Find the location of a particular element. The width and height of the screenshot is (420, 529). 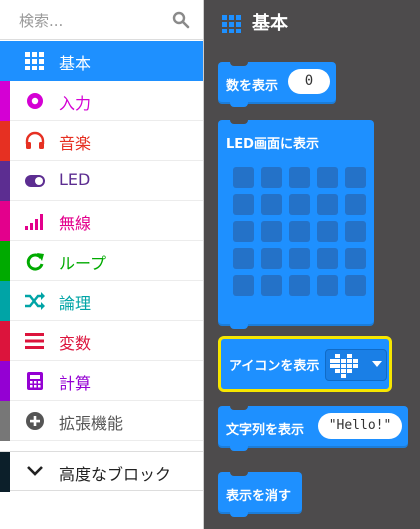

category-label: 音楽 is located at coordinates (75, 143).